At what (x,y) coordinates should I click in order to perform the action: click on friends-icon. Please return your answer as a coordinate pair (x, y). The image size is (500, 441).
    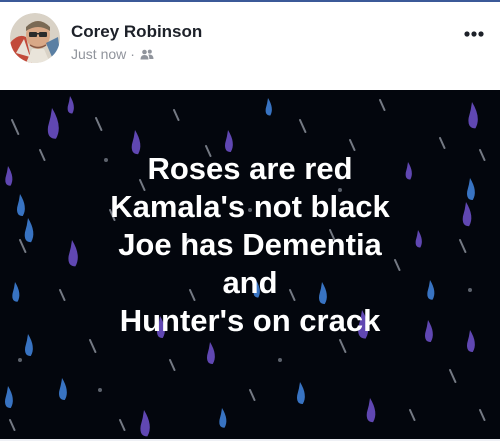
    Looking at the image, I should click on (147, 54).